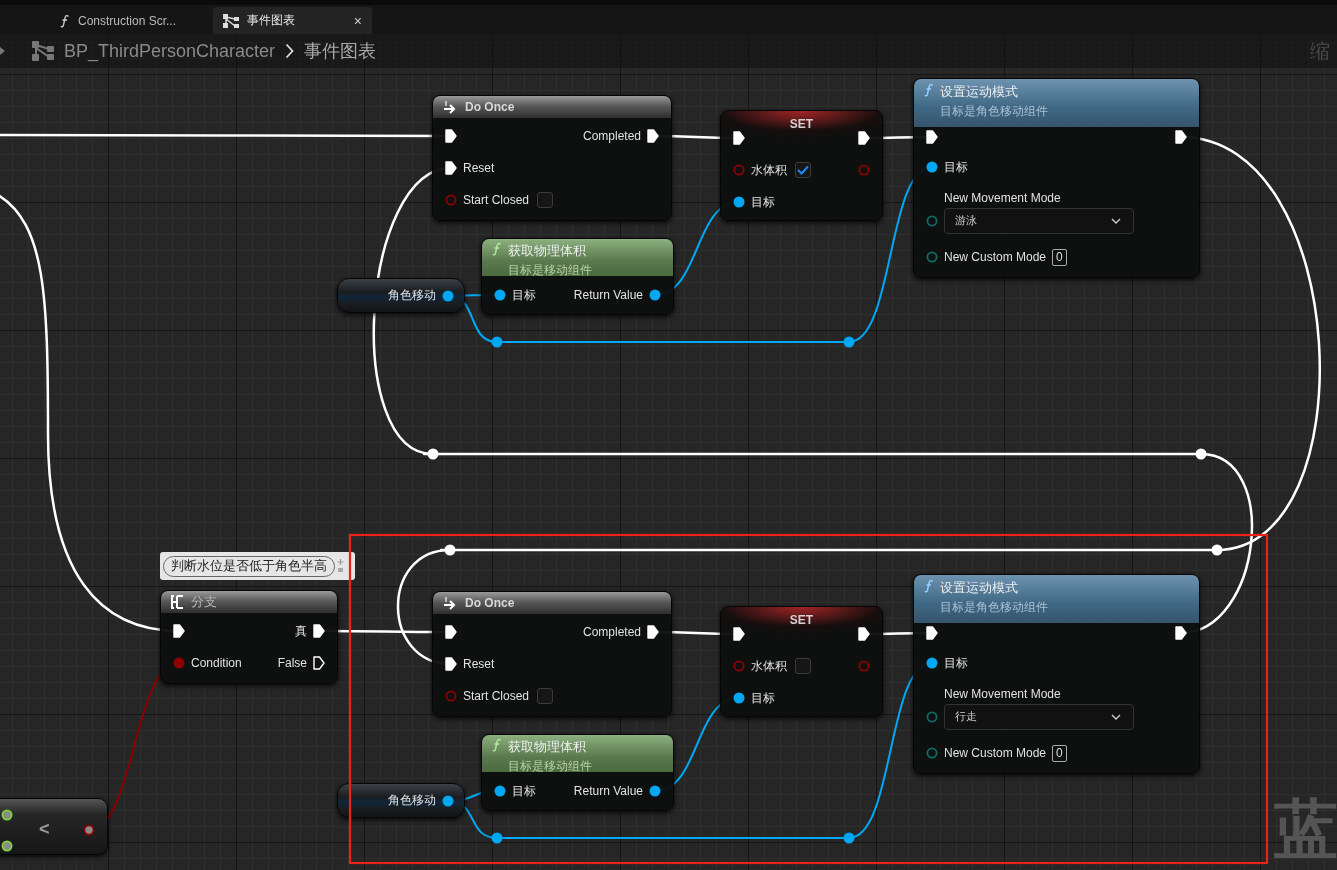 This screenshot has height=870, width=1337. I want to click on dropdown: 行走, so click(1039, 716).